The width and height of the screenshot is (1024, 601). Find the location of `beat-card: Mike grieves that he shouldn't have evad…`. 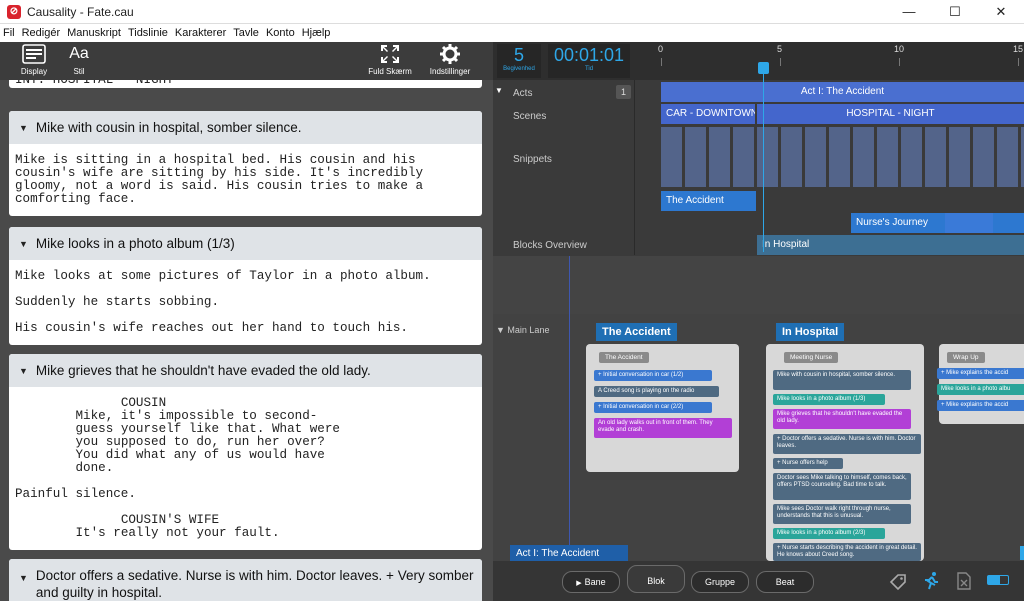

beat-card: Mike grieves that he shouldn't have evad… is located at coordinates (842, 419).